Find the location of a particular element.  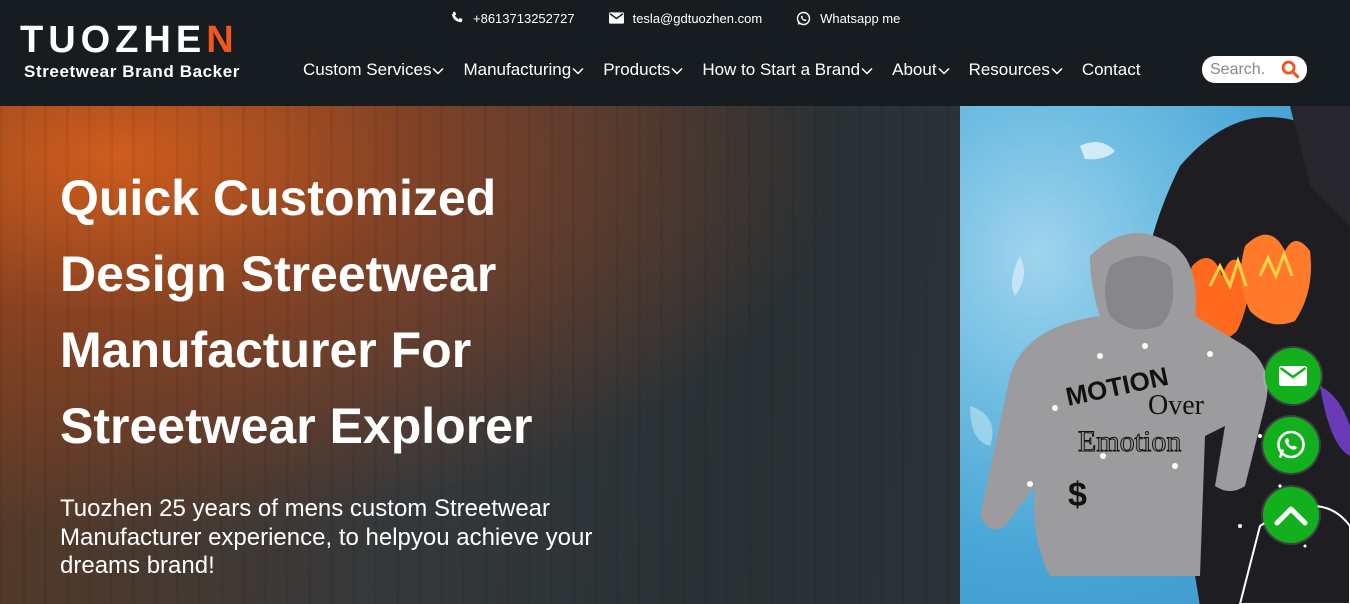

whatsapp-float-button is located at coordinates (1291, 445).